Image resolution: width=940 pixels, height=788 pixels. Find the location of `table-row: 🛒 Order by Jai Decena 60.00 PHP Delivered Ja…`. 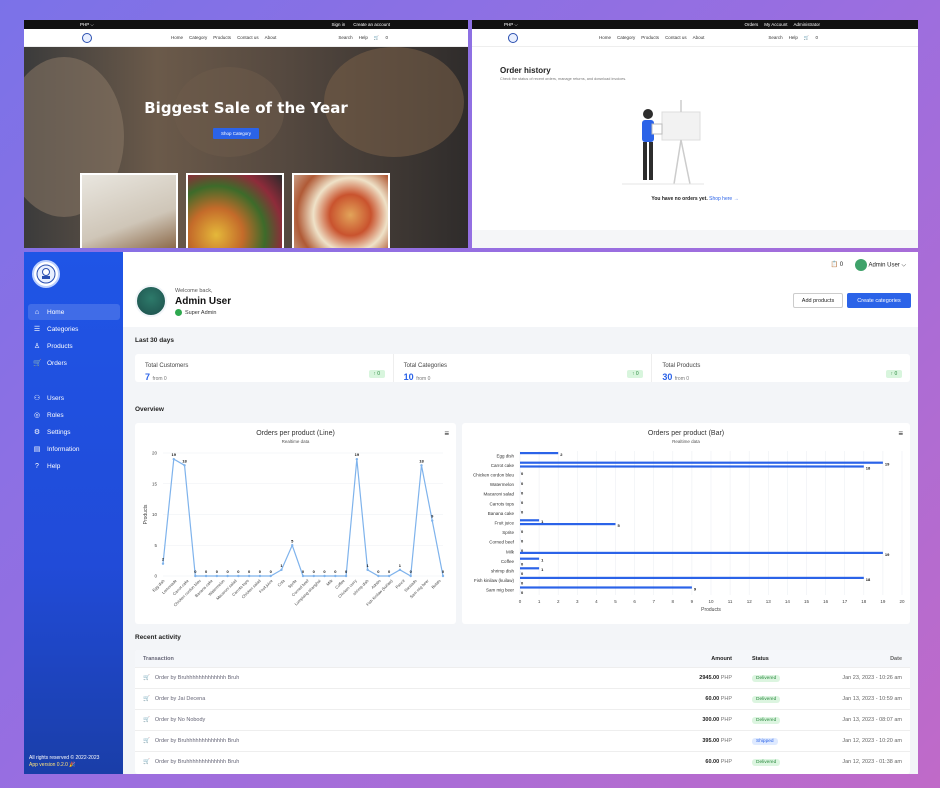

table-row: 🛒 Order by Jai Decena 60.00 PHP Delivered Ja… is located at coordinates (522, 698).